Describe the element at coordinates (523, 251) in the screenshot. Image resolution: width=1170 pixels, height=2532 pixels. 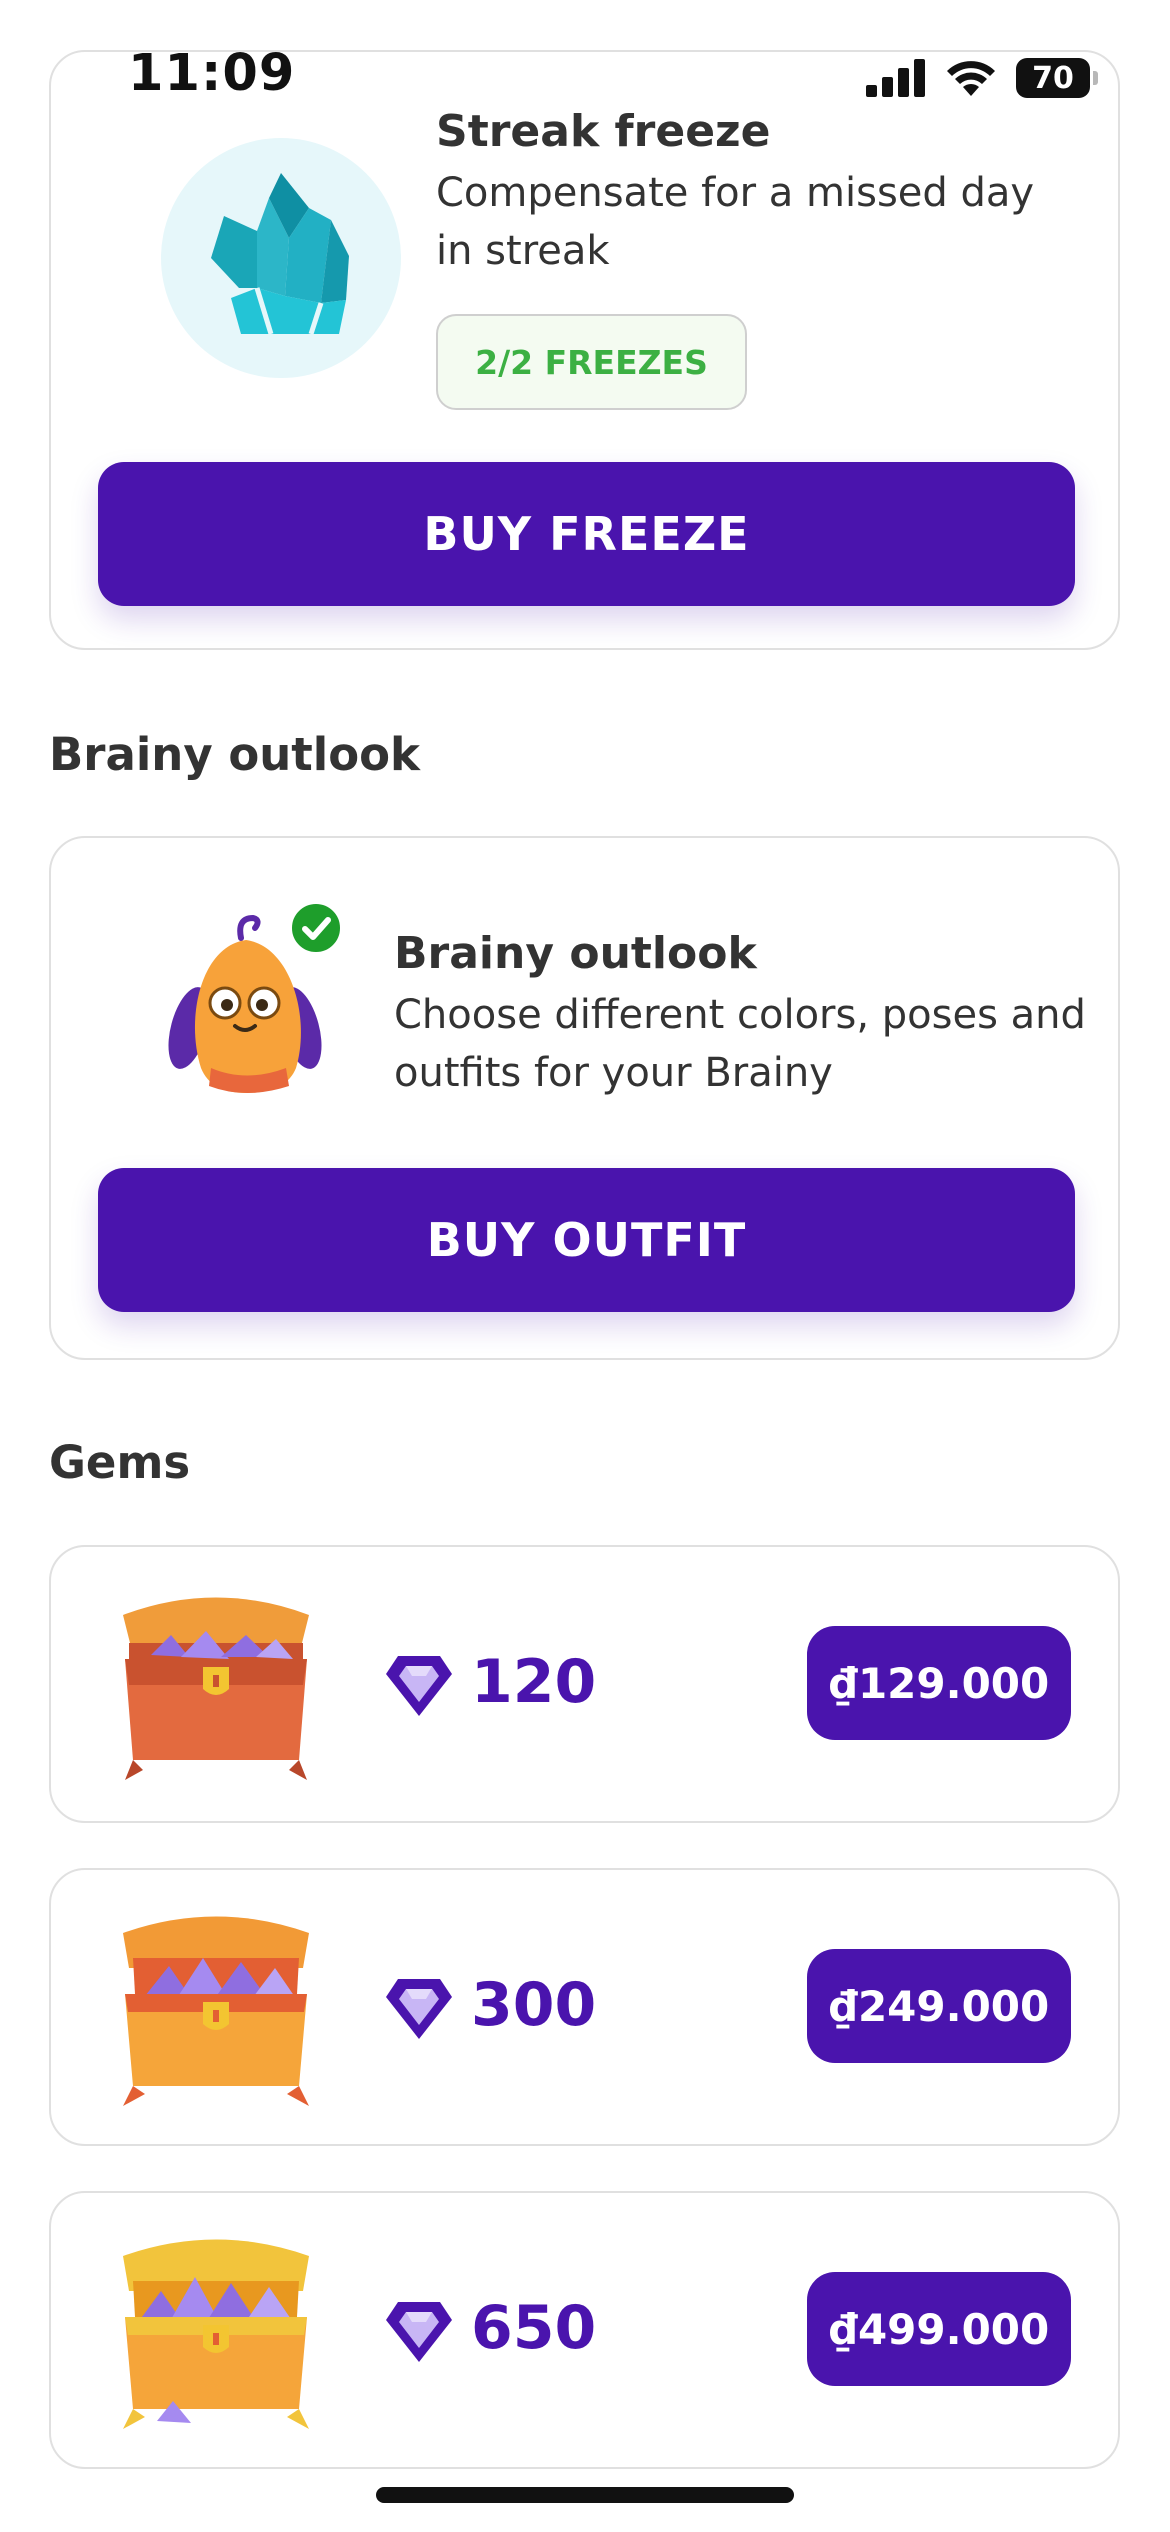
I see `streak-freeze-desc-line2: in streak` at that location.